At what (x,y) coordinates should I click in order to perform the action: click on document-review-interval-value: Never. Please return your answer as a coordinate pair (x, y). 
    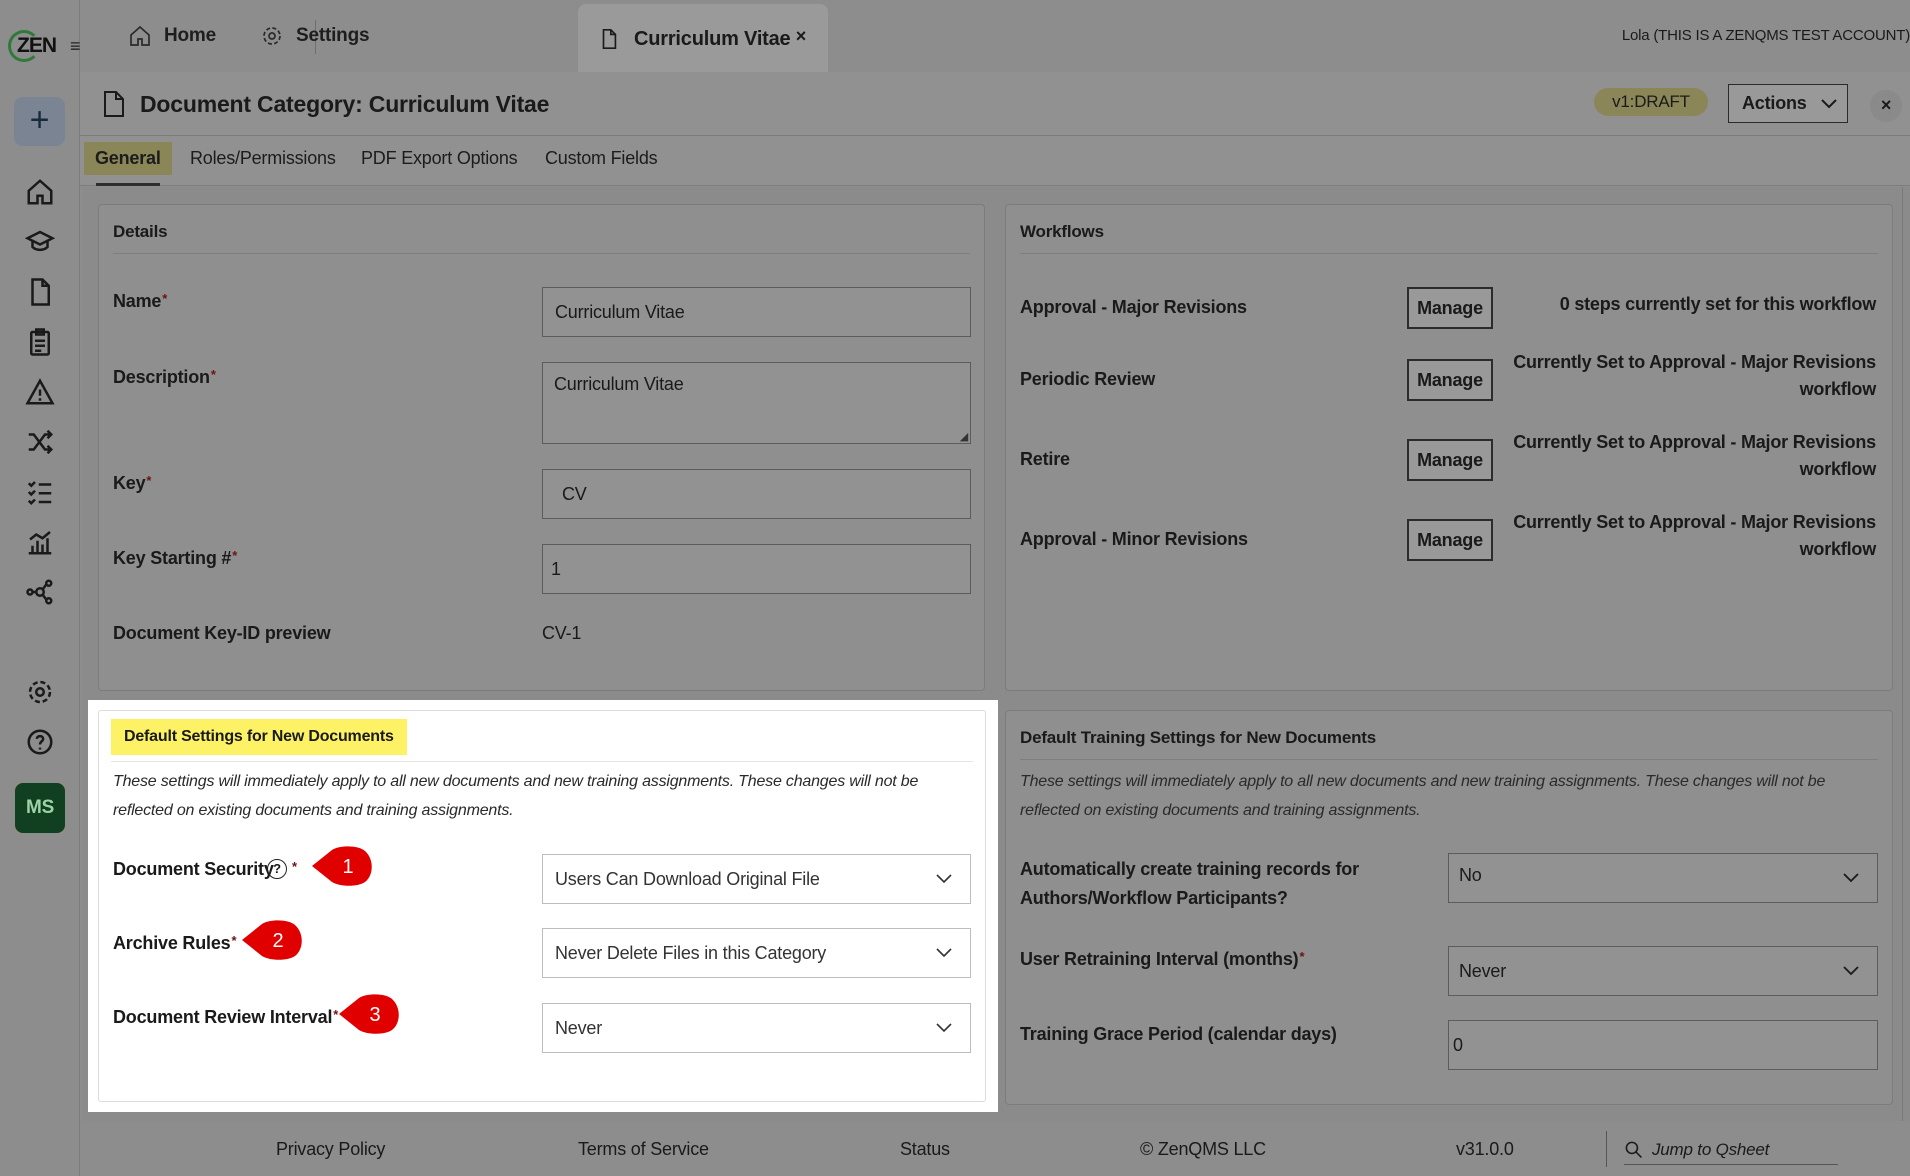
    Looking at the image, I should click on (579, 1027).